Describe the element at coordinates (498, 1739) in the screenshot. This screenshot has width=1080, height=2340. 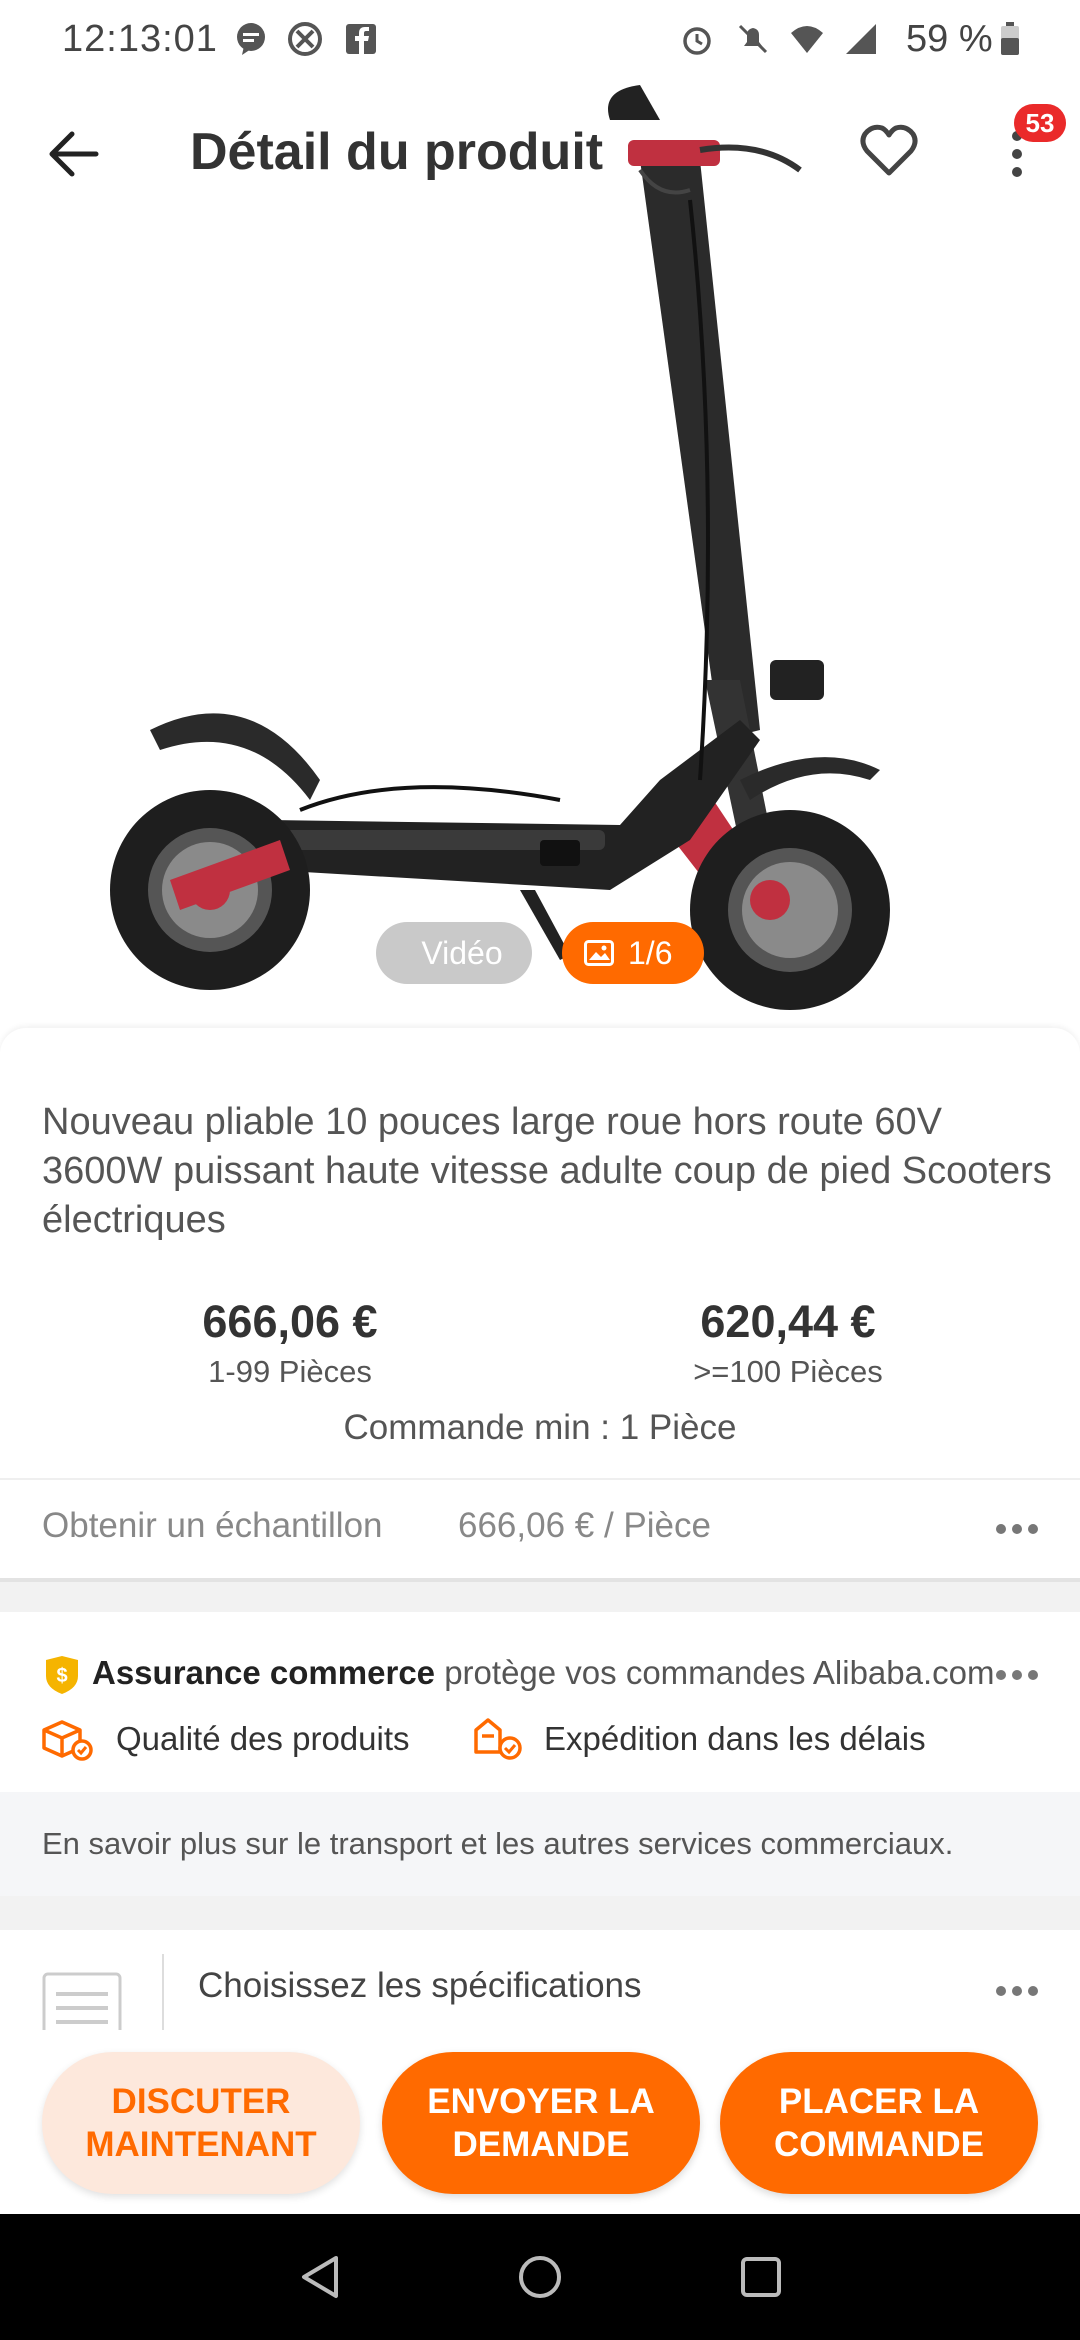
I see `shipping-icon` at that location.